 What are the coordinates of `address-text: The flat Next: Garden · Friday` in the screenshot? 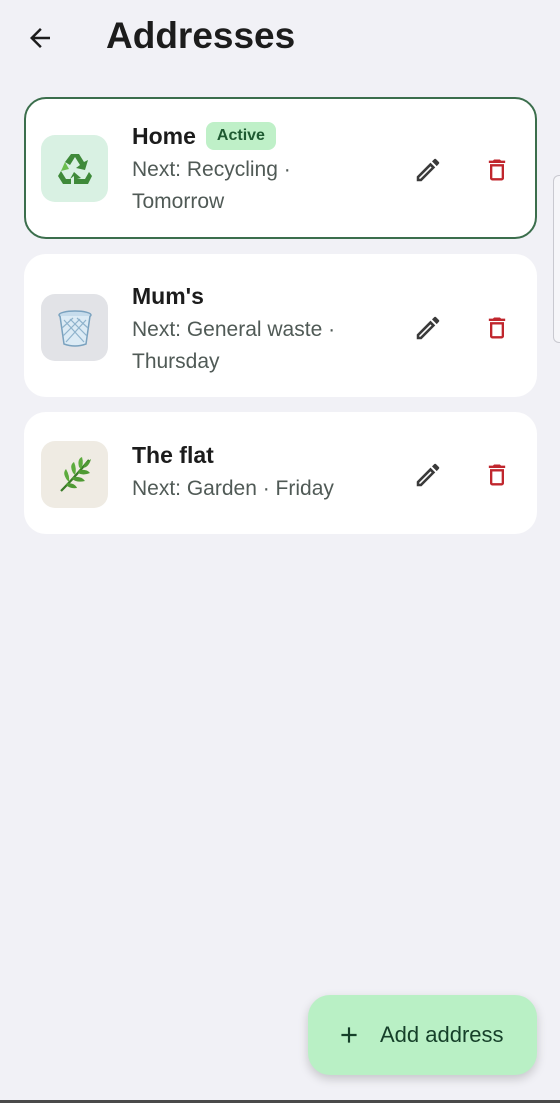 It's located at (262, 472).